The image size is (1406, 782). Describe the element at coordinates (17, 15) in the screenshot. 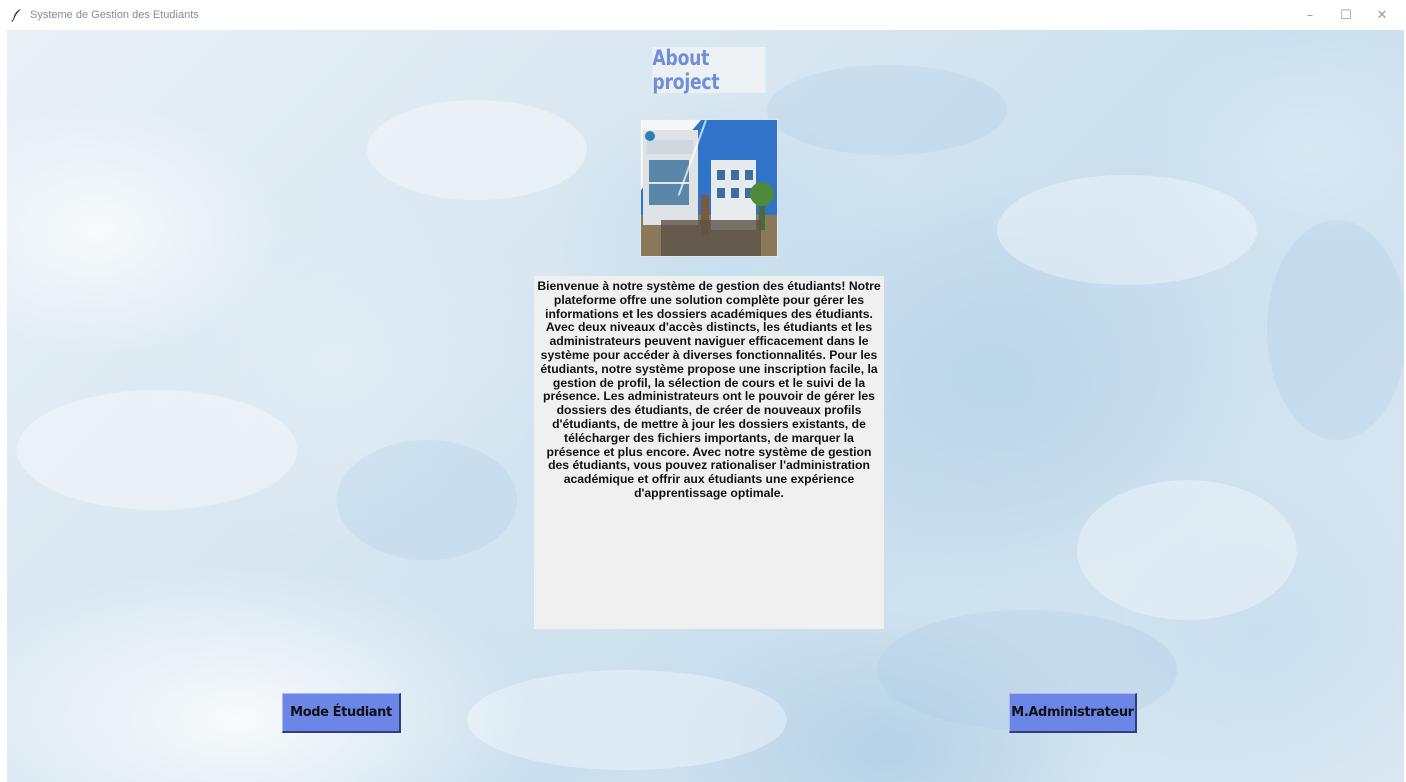

I see `feather-icon` at that location.